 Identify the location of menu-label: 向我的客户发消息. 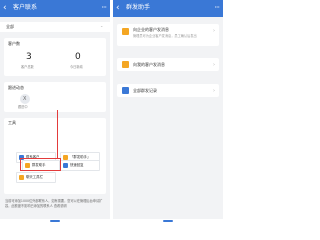
(149, 64).